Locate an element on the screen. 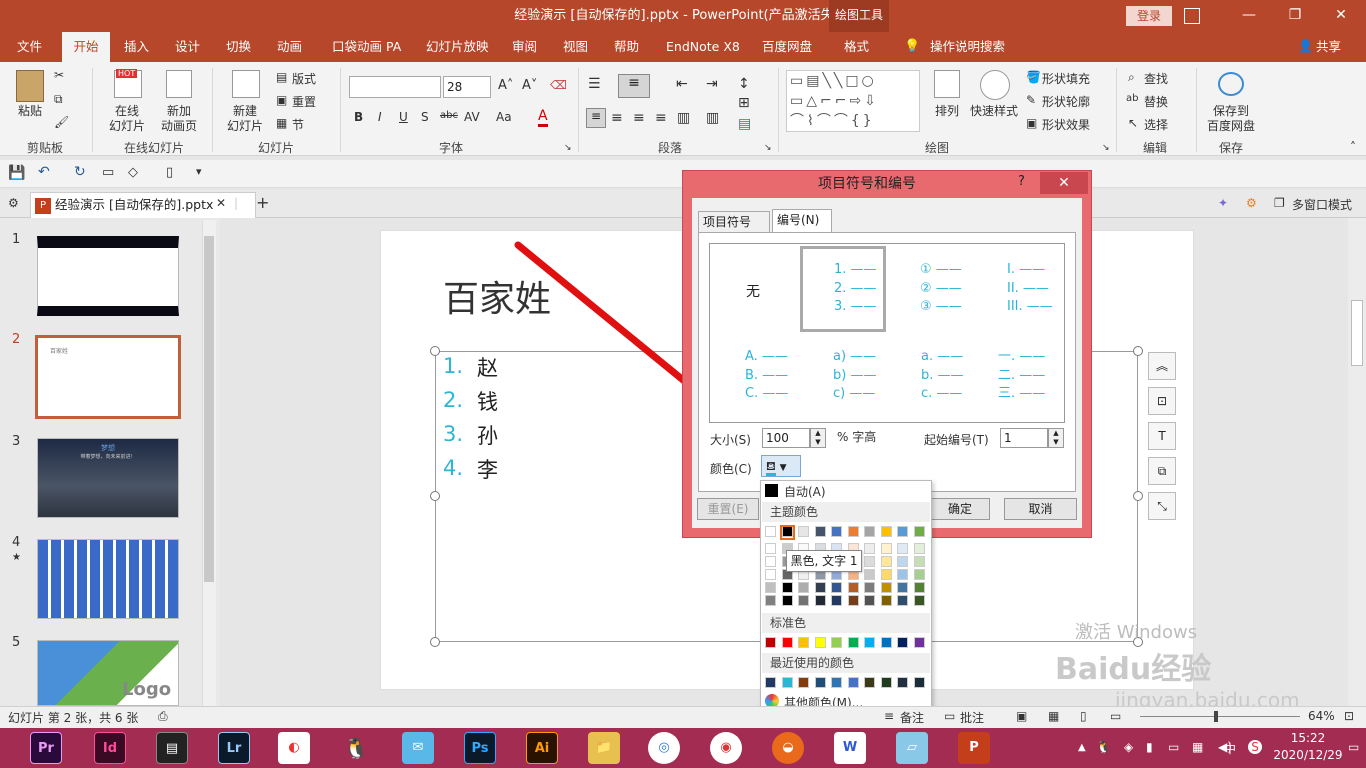 The height and width of the screenshot is (768, 1366). shape-fill-icon: 🪣 is located at coordinates (1033, 77).